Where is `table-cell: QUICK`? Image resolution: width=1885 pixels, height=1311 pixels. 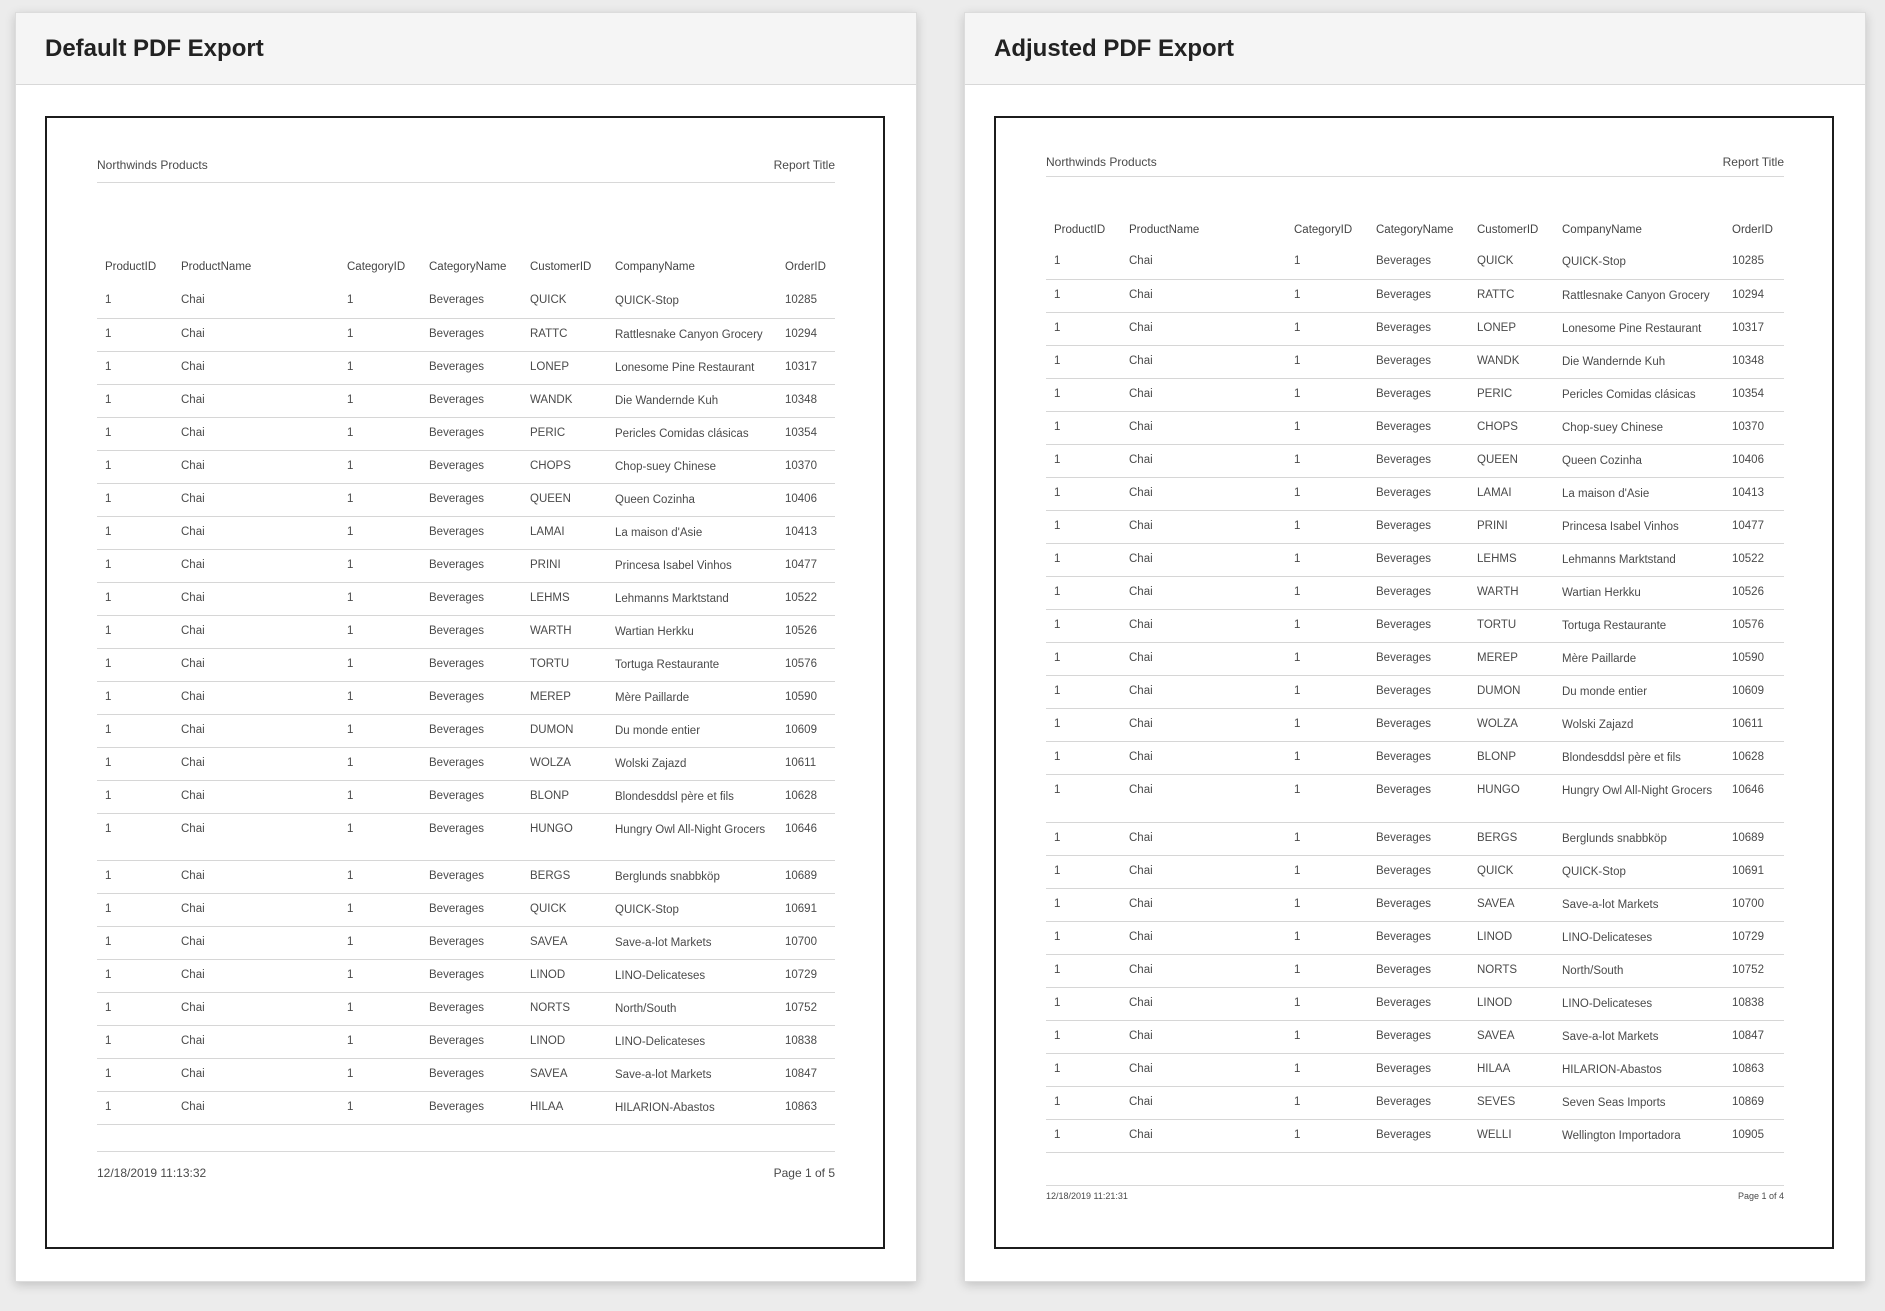 table-cell: QUICK is located at coordinates (564, 302).